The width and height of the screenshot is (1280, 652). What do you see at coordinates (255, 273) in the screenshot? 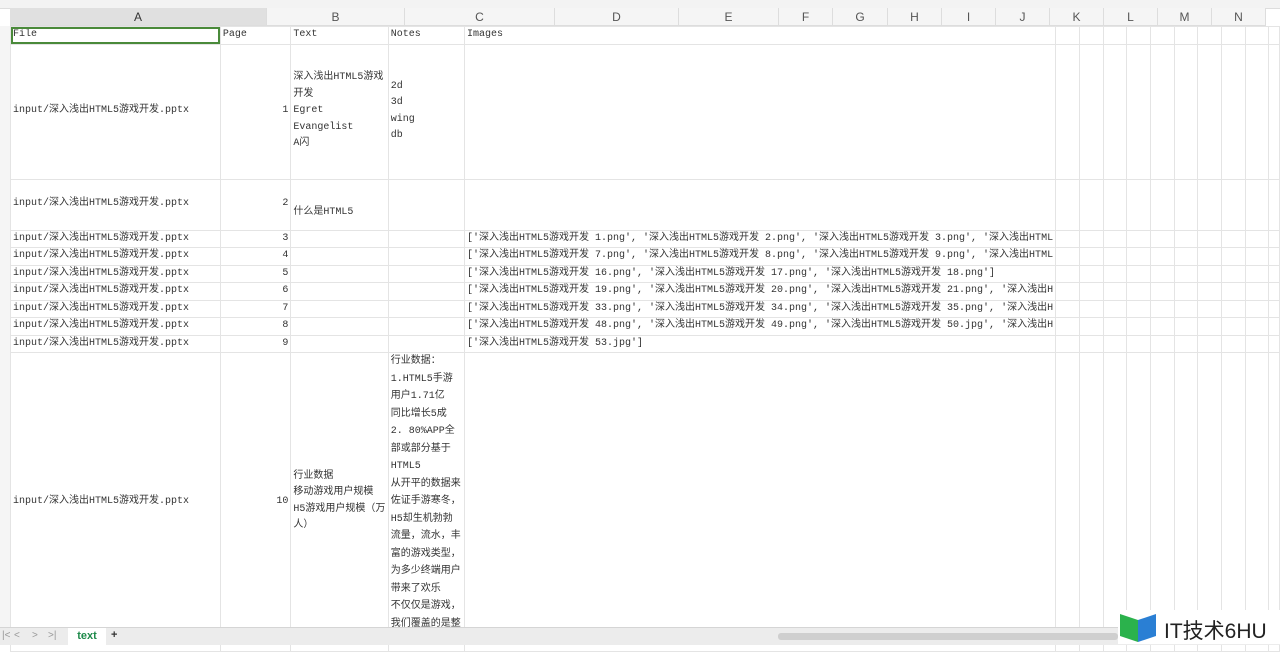
I see `cell-page: 5` at bounding box center [255, 273].